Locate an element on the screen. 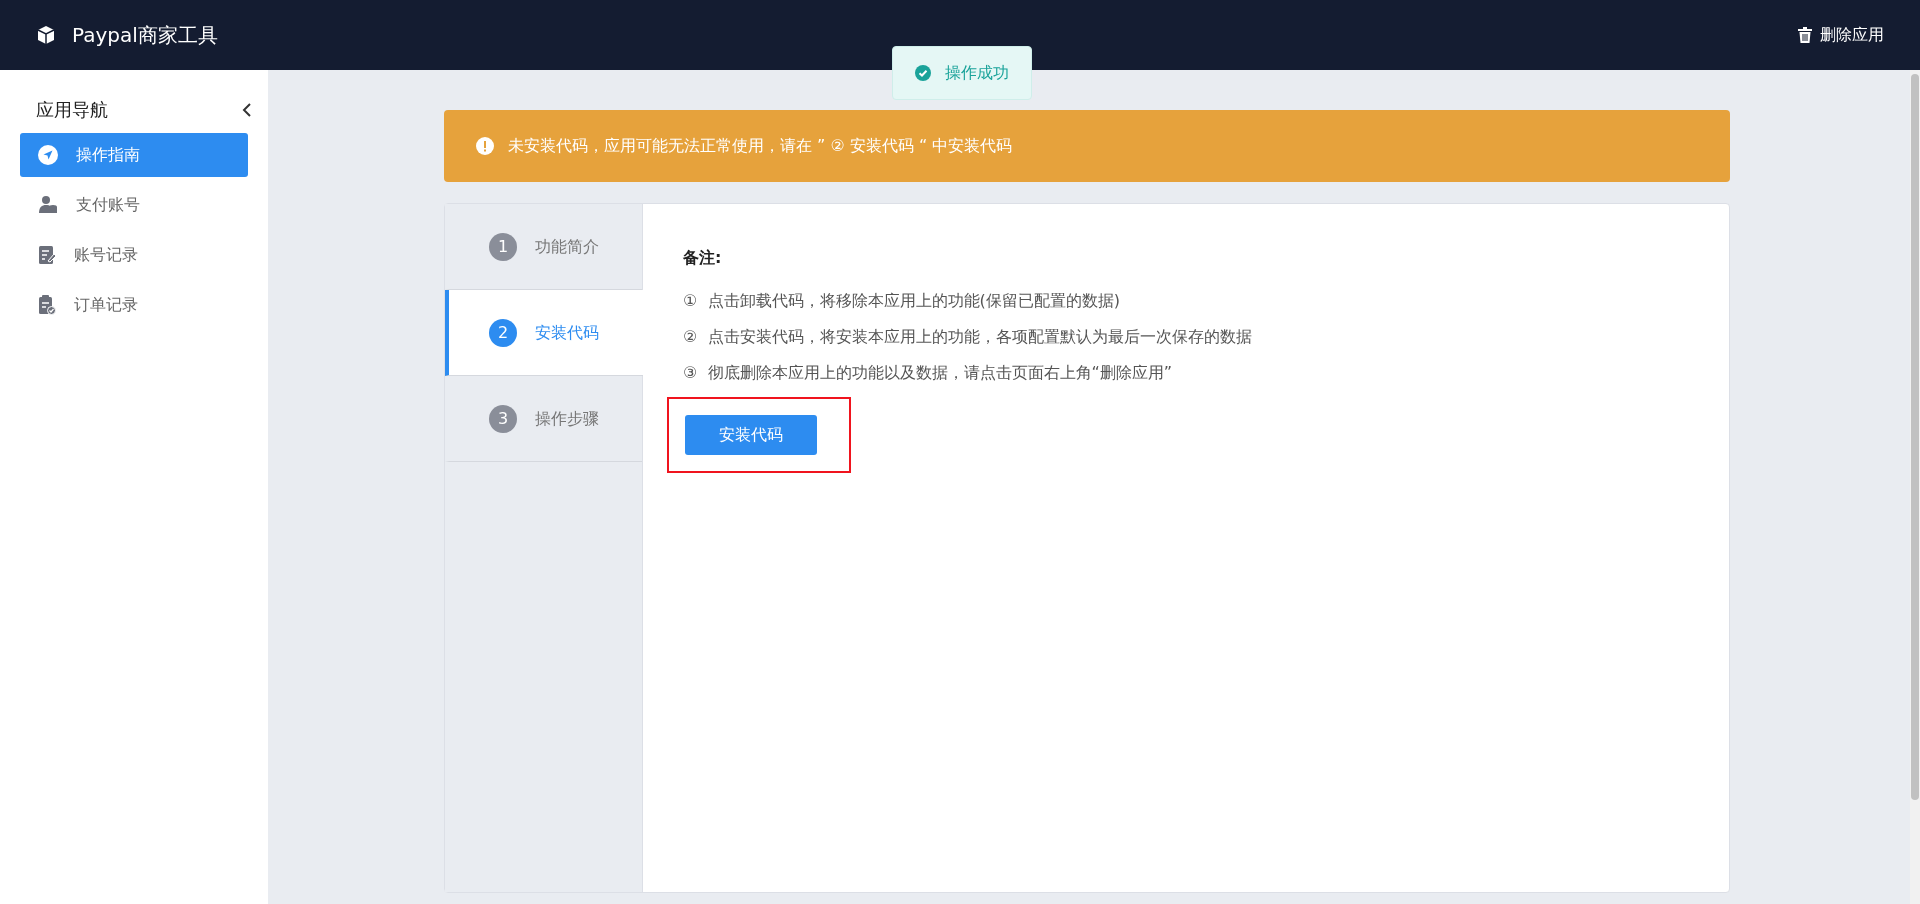 This screenshot has width=1920, height=904. install-code-button: 安装代码 is located at coordinates (751, 435).